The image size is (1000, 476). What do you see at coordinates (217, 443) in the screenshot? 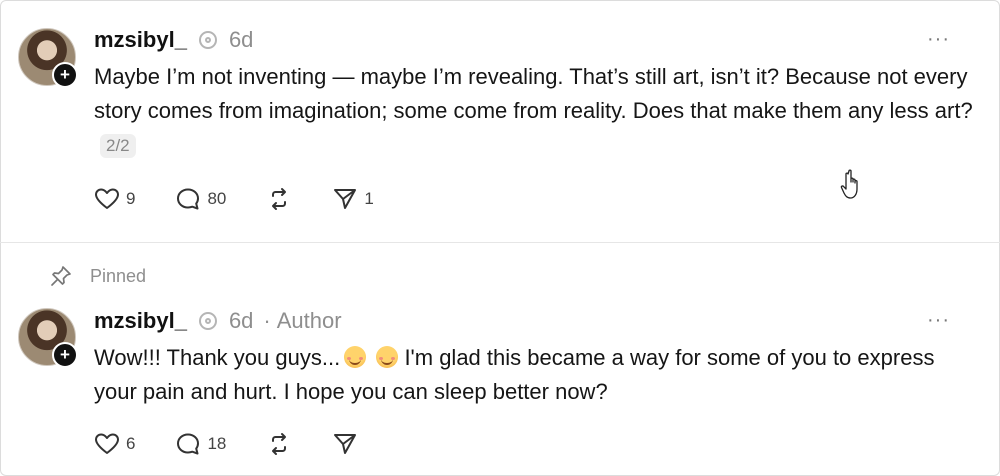
I see `reply-count: 18` at bounding box center [217, 443].